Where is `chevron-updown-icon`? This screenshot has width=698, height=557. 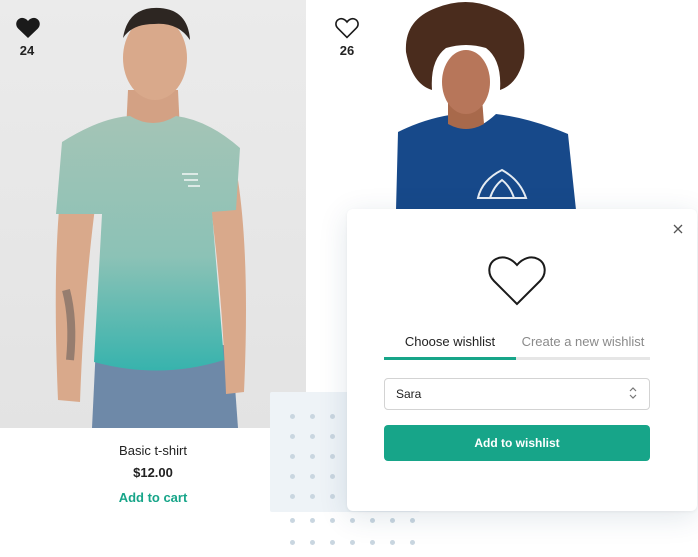 chevron-updown-icon is located at coordinates (633, 393).